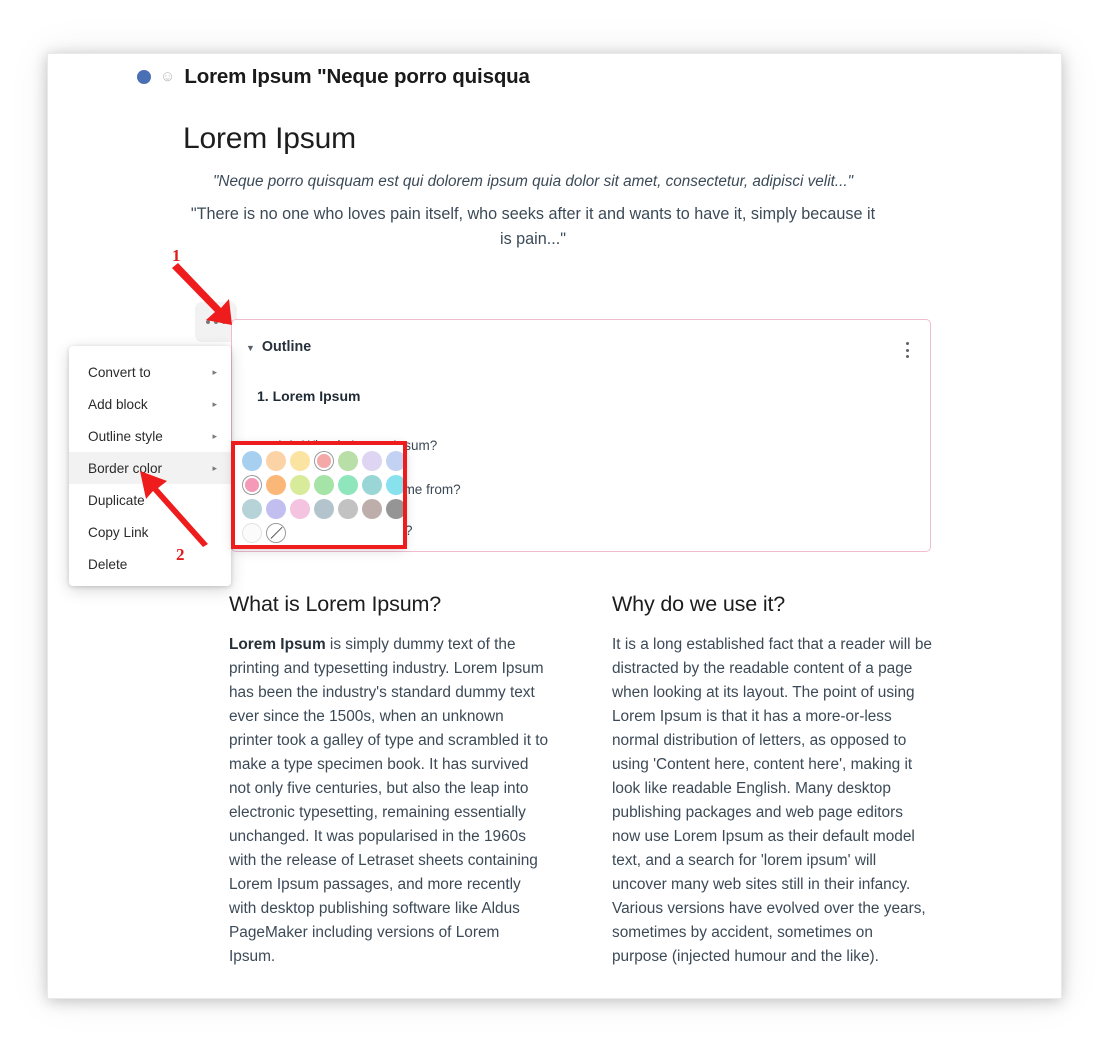 The width and height of the screenshot is (1109, 1055). Describe the element at coordinates (357, 77) in the screenshot. I see `breadcrumb-title: Lorem Ipsum "Neque porro quisqua` at that location.